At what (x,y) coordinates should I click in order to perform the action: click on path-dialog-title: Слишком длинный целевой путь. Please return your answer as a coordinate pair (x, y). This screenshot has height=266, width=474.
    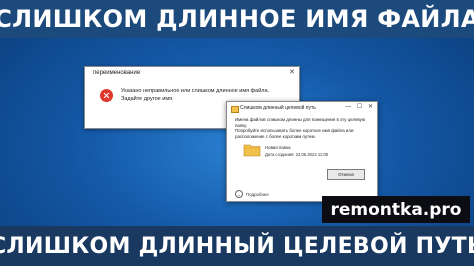
    Looking at the image, I should click on (278, 108).